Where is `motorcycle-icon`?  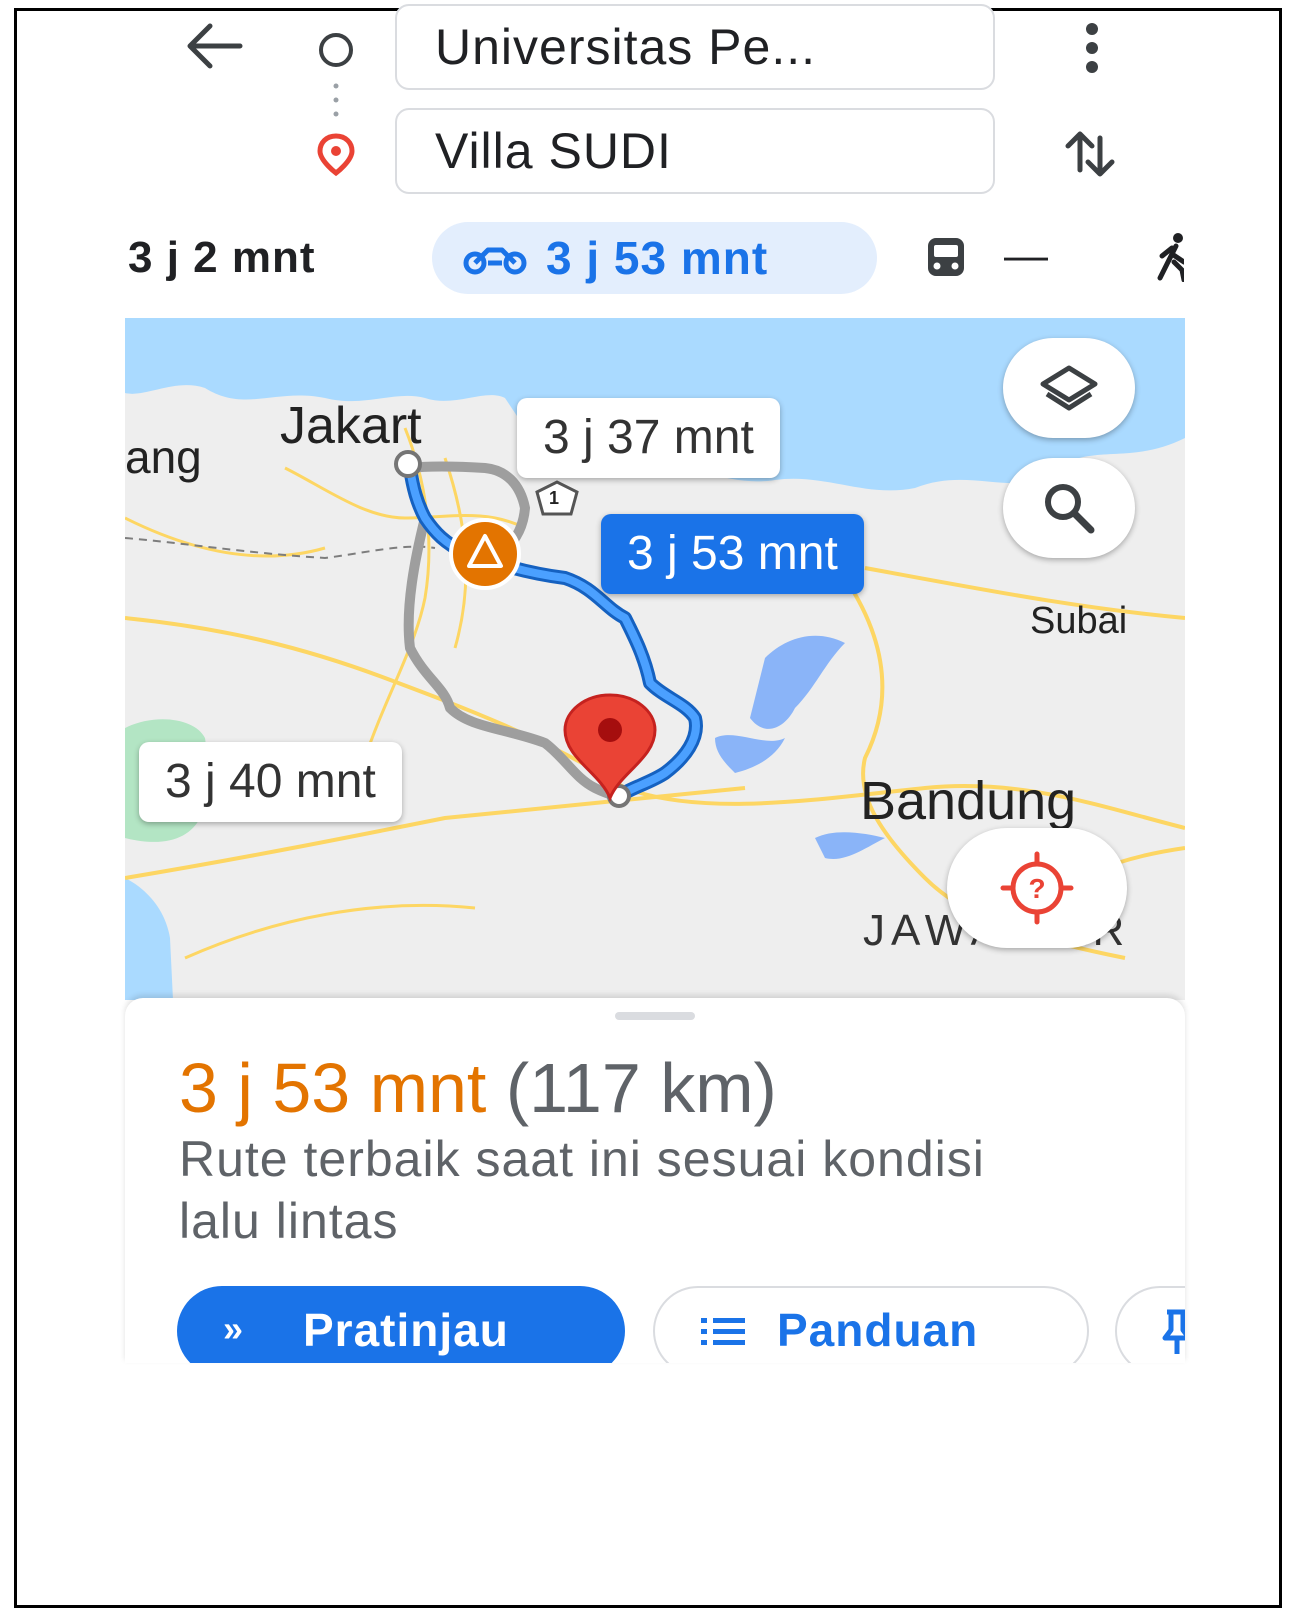
motorcycle-icon is located at coordinates (495, 261).